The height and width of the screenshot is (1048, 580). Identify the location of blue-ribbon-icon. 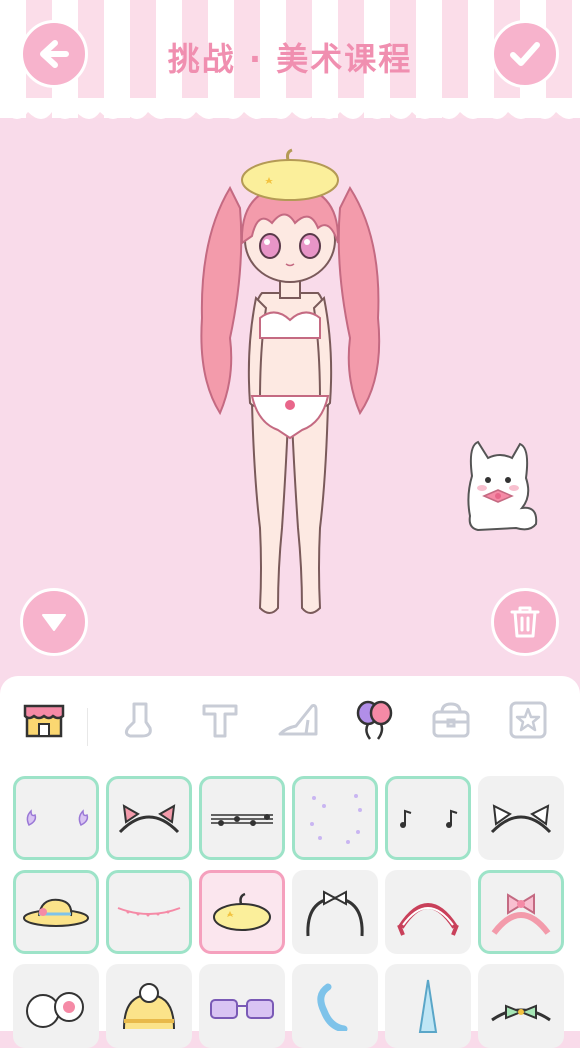
(332, 1007).